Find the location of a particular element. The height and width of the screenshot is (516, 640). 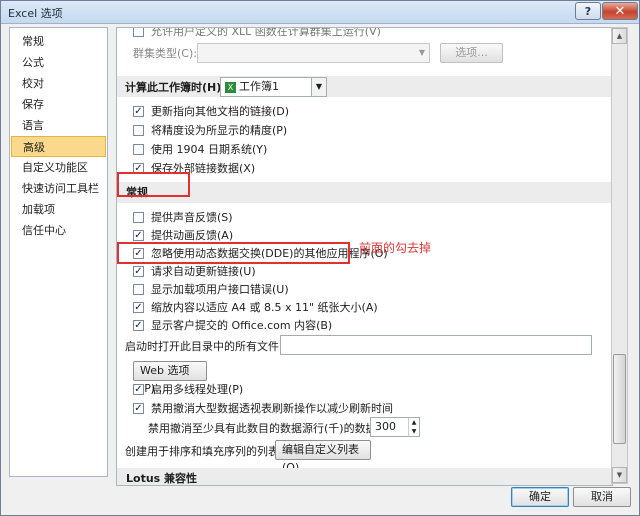

scroll-thumb is located at coordinates (619, 399).